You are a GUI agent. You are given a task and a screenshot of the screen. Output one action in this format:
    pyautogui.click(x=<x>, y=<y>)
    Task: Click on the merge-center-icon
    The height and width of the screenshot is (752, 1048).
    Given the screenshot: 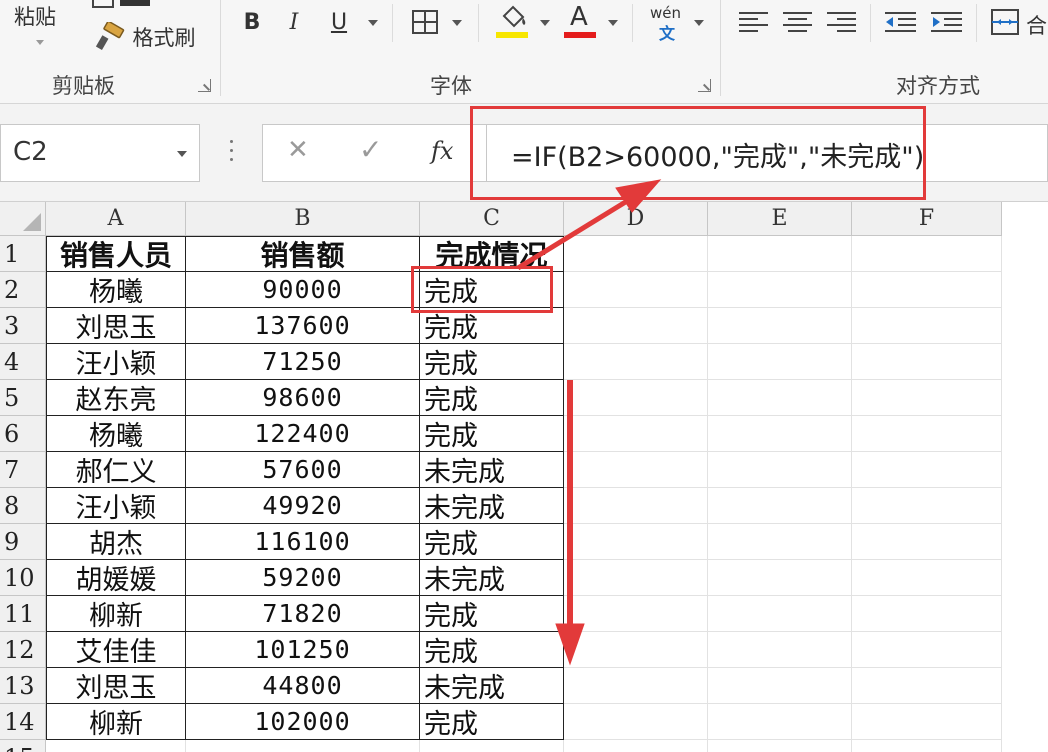 What is the action you would take?
    pyautogui.click(x=1005, y=22)
    